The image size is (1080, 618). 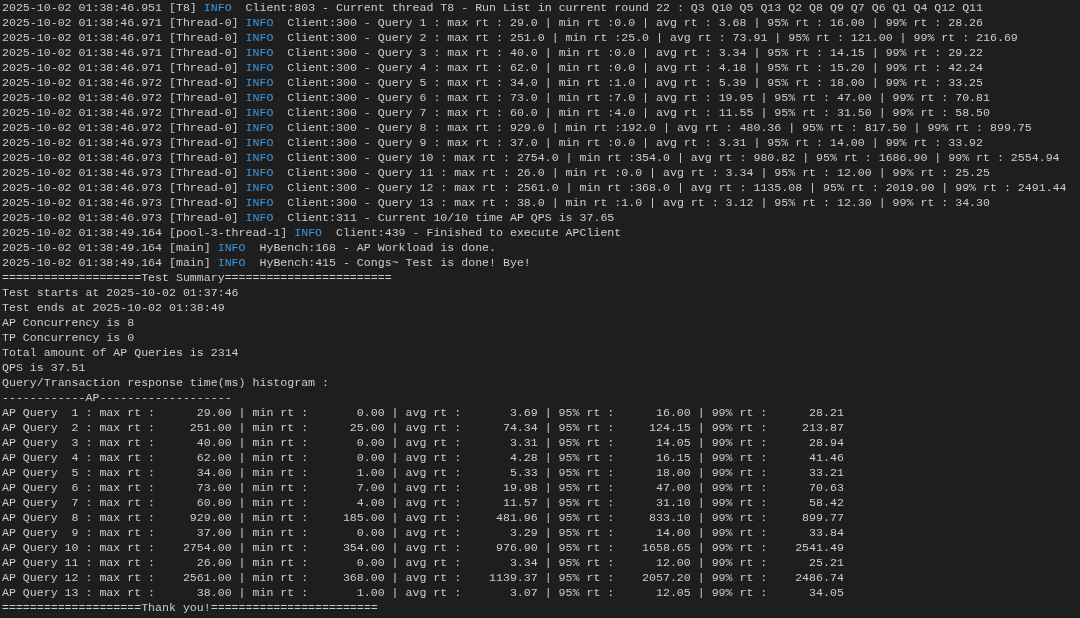 What do you see at coordinates (423, 547) in the screenshot?
I see `histogram-row: AP Query 10 : max rt : 2754.00 | min rt : 354.00 | avg rt : 976.90 | 95% rt : 1658.65 | 99% rt : 2541.49` at bounding box center [423, 547].